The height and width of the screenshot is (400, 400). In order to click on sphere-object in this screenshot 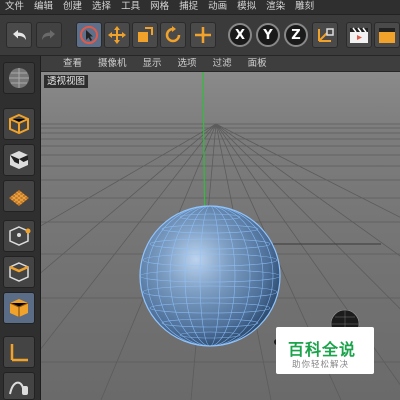, I will do `click(210, 276)`.